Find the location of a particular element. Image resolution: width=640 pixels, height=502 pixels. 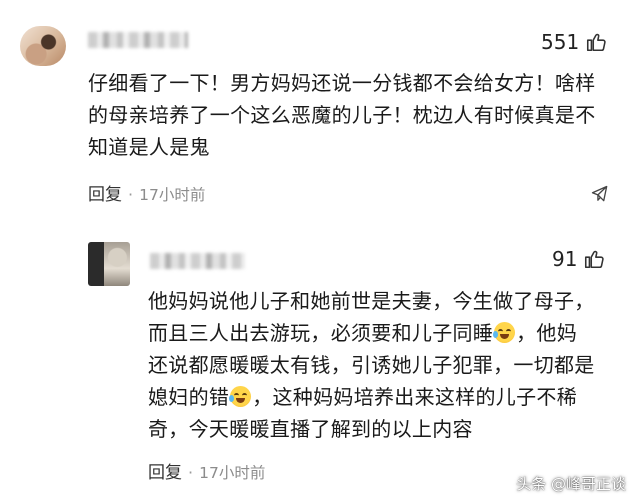

comment-segment: 媳妇的错 is located at coordinates (189, 397).